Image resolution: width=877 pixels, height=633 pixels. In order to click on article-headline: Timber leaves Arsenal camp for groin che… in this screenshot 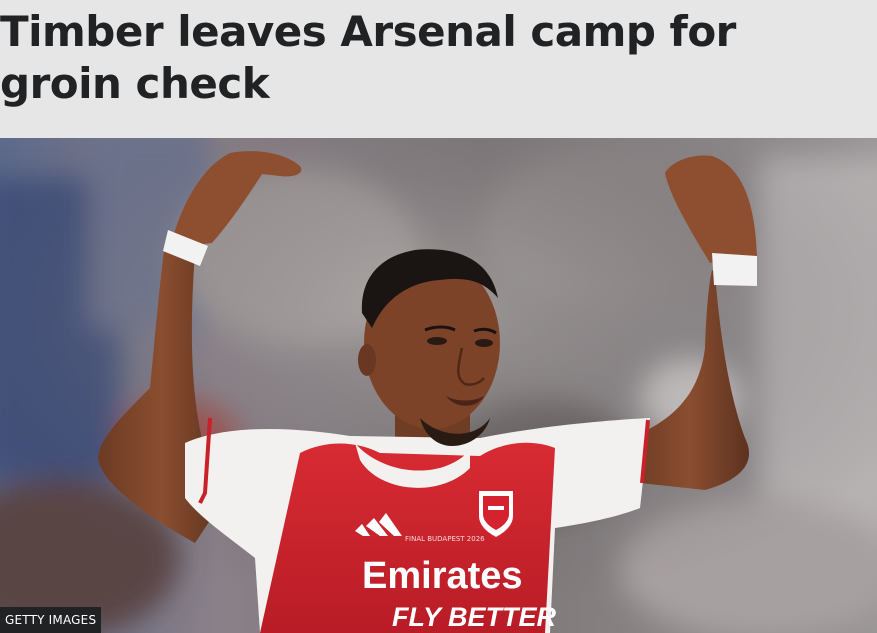, I will do `click(368, 57)`.